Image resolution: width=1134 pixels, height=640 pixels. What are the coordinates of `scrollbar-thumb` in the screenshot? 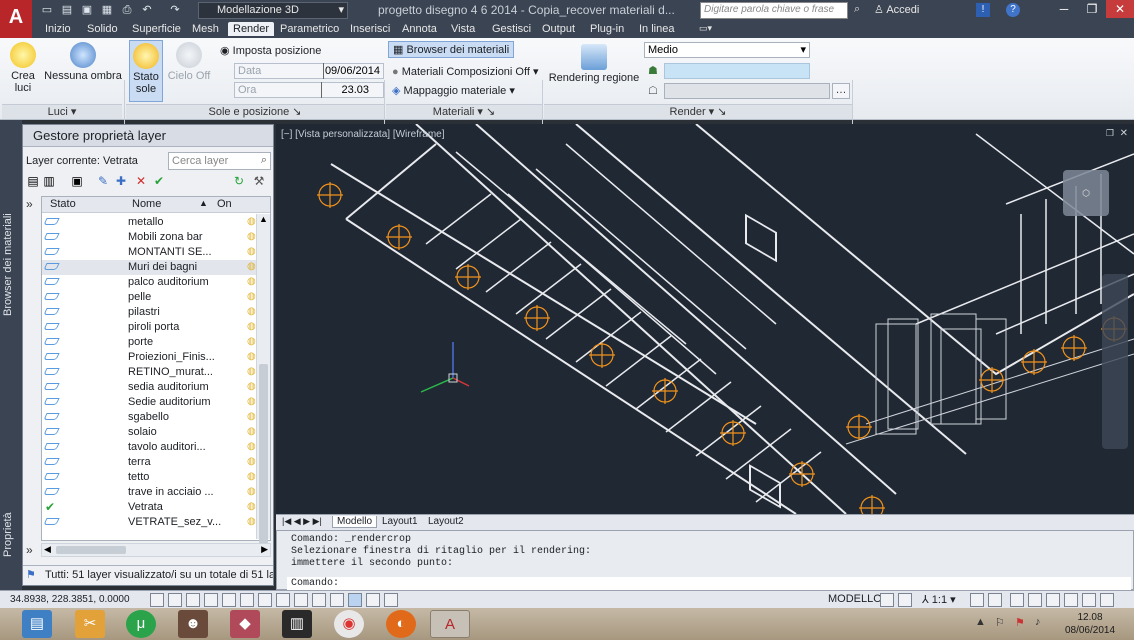 It's located at (263, 454).